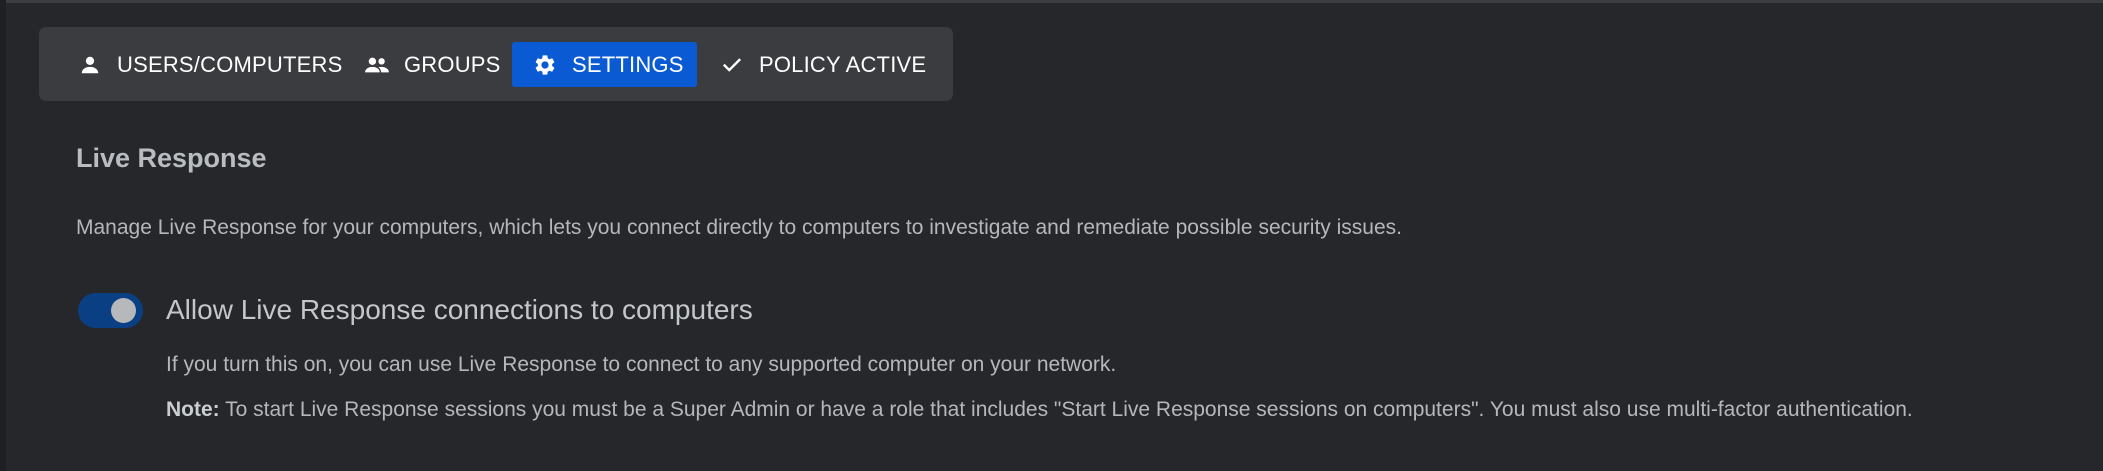 The image size is (2103, 471). Describe the element at coordinates (110, 310) in the screenshot. I see `live-response-toggle` at that location.